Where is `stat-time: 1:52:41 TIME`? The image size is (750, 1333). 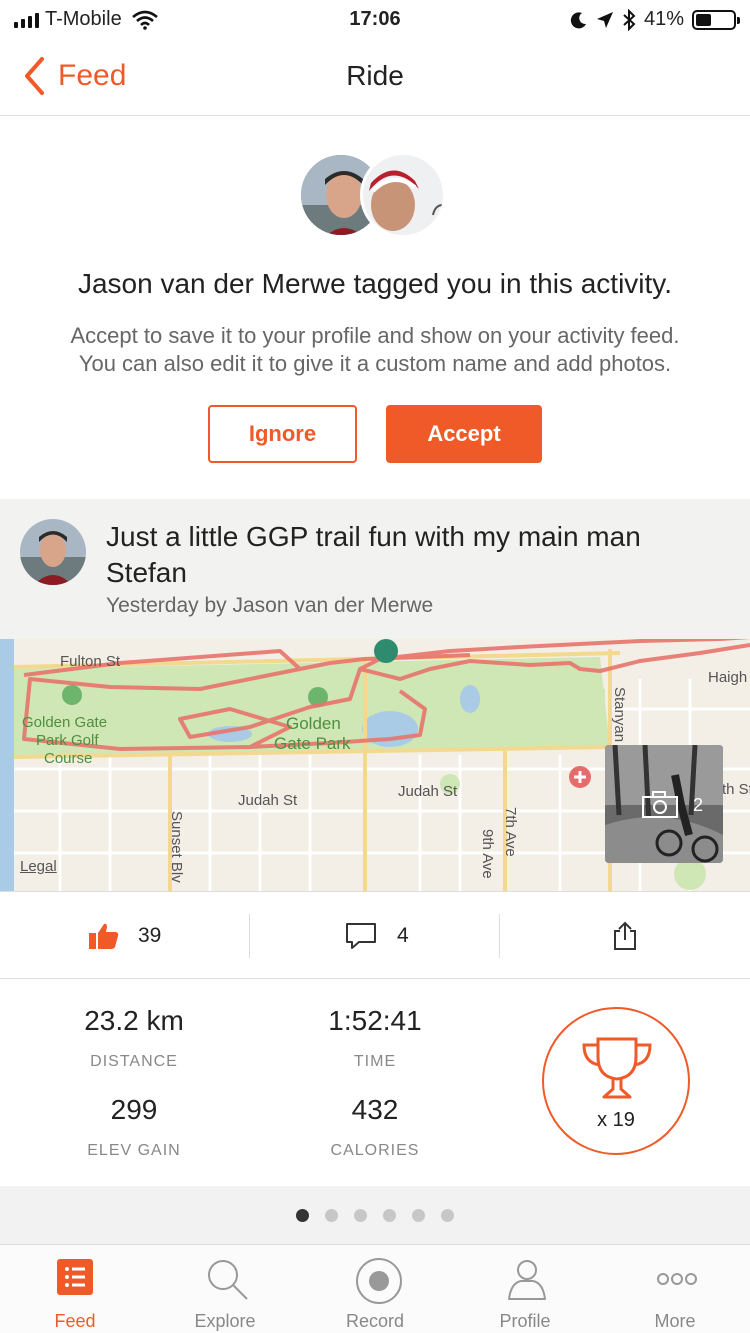 stat-time: 1:52:41 TIME is located at coordinates (375, 1038).